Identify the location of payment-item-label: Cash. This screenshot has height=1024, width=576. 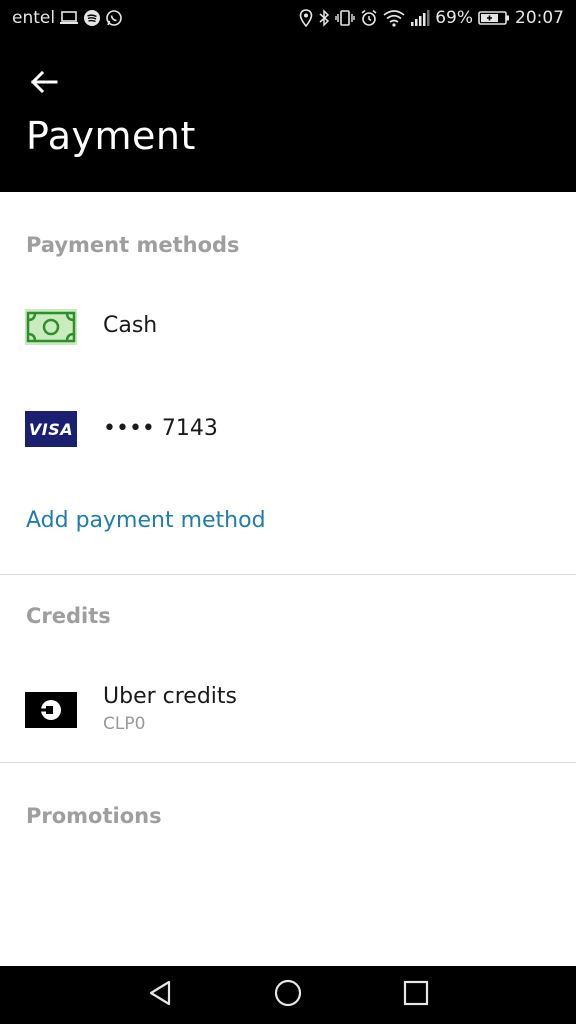
(130, 325).